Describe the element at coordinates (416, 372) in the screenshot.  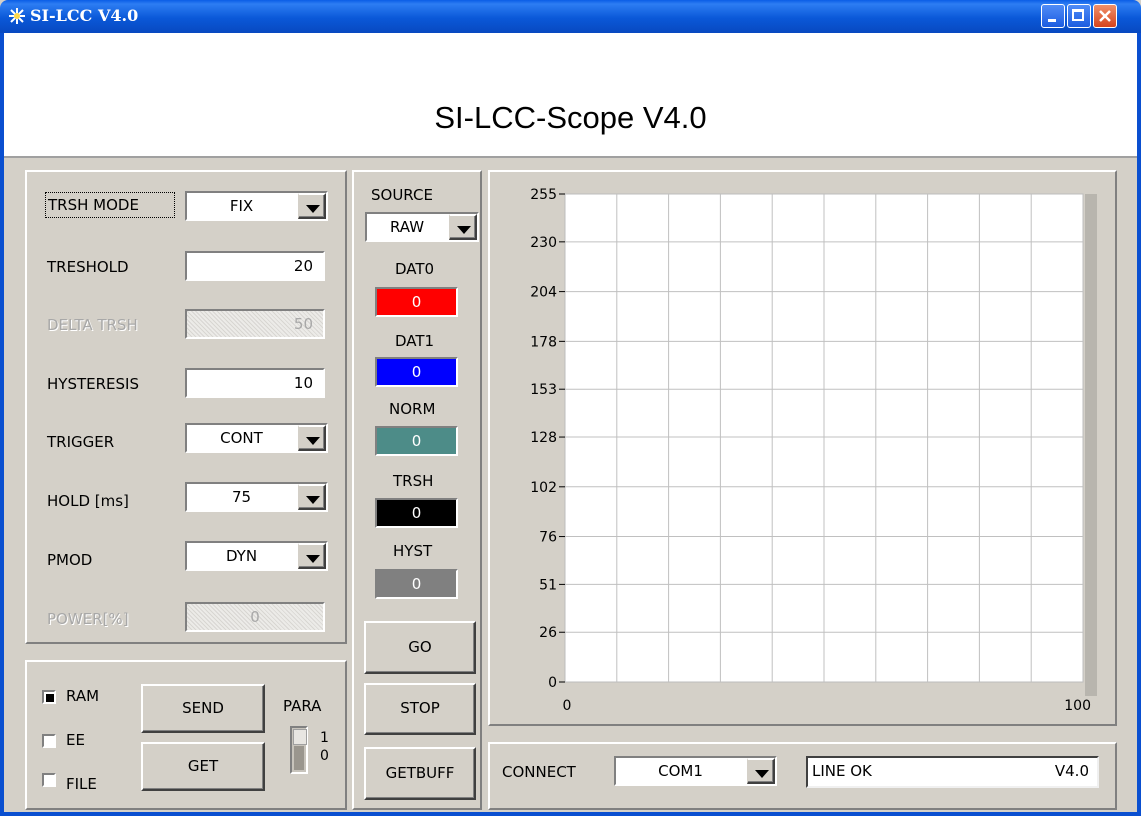
I see `dat1-indicator: 0` at that location.